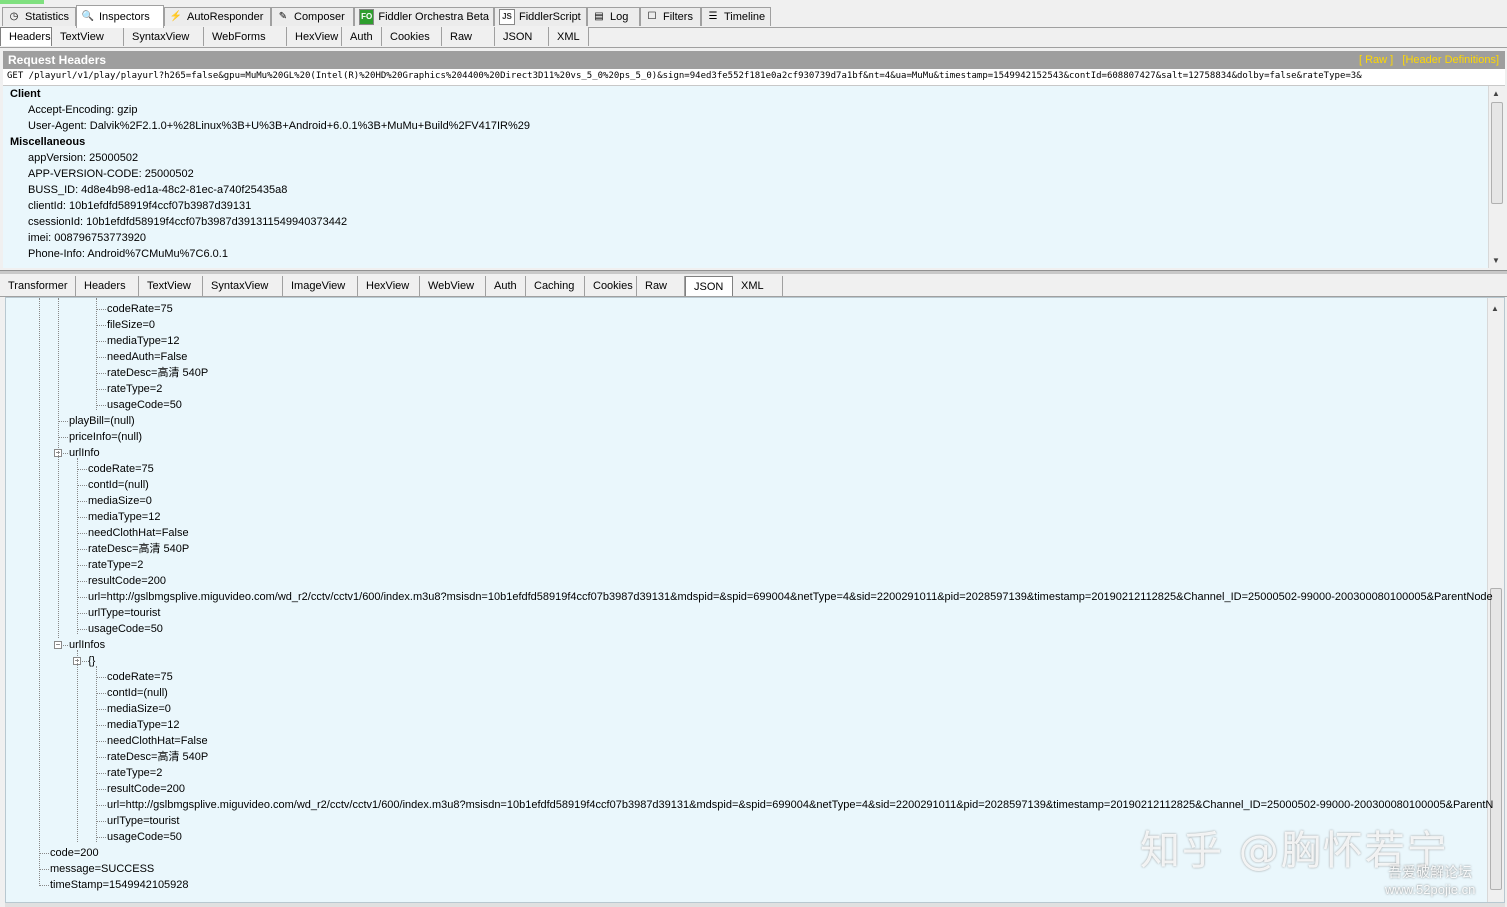  What do you see at coordinates (77, 746) in the screenshot?
I see `tree-guide-line` at bounding box center [77, 746].